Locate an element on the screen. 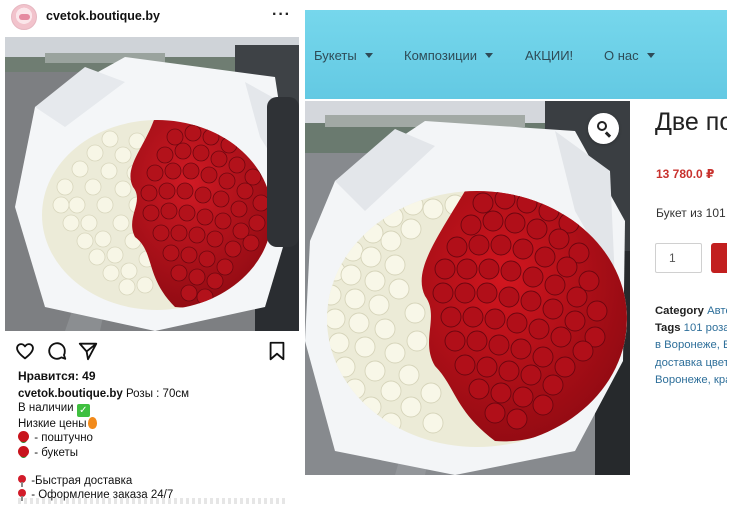 This screenshot has width=732, height=505. nav-item-about: О нас is located at coordinates (629, 55).